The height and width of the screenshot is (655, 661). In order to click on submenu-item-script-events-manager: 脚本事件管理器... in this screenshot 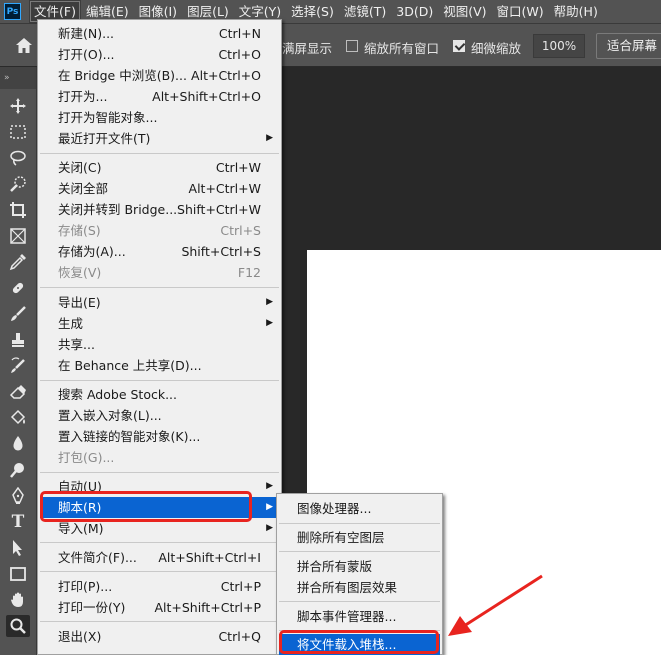, I will do `click(359, 616)`.